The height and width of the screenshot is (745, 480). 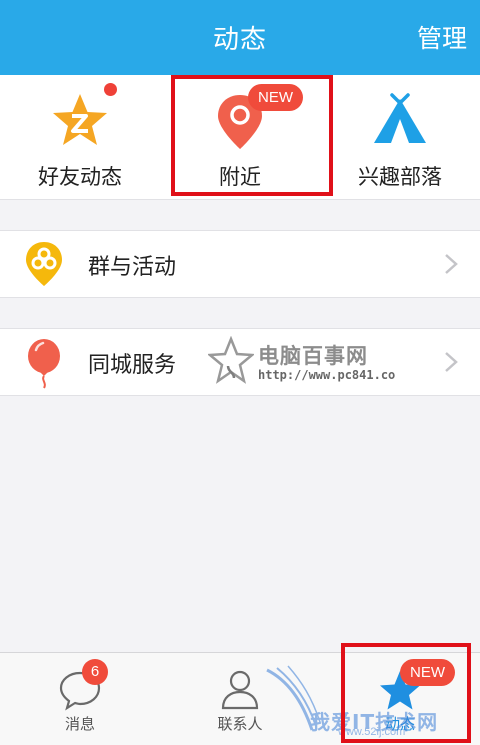 I want to click on tab-feed: NEW 动态, so click(x=400, y=699).